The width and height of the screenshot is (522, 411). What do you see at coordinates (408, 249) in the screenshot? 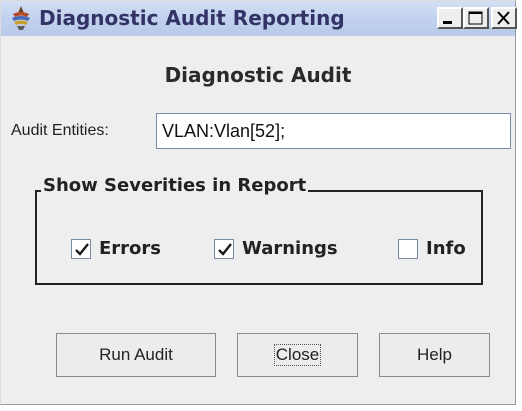
I see `info-checkbox-box` at bounding box center [408, 249].